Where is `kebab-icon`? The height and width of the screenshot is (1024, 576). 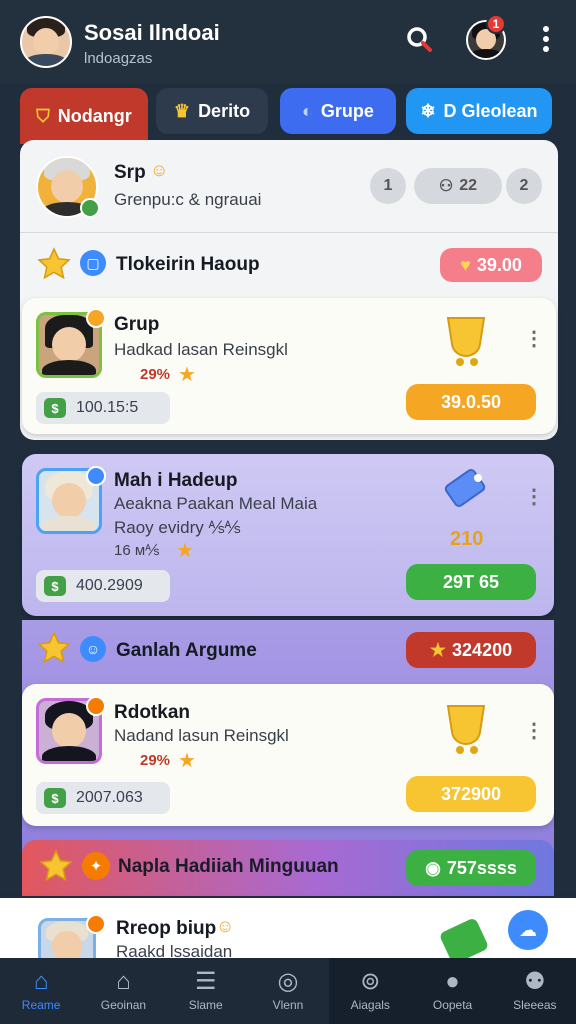 kebab-icon is located at coordinates (546, 39).